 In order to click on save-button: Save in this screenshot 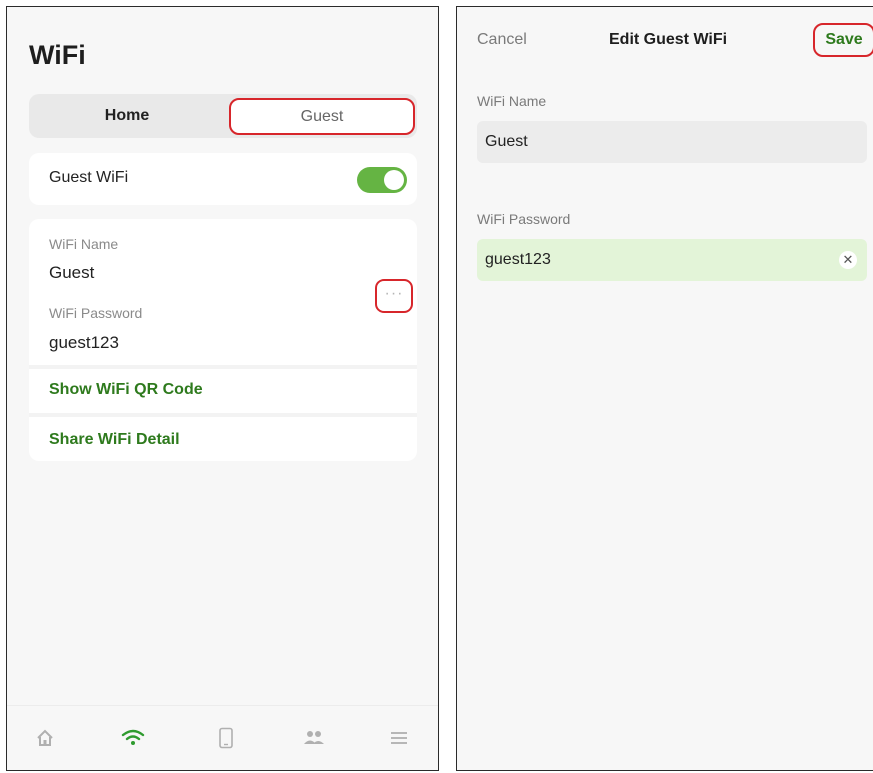, I will do `click(843, 40)`.